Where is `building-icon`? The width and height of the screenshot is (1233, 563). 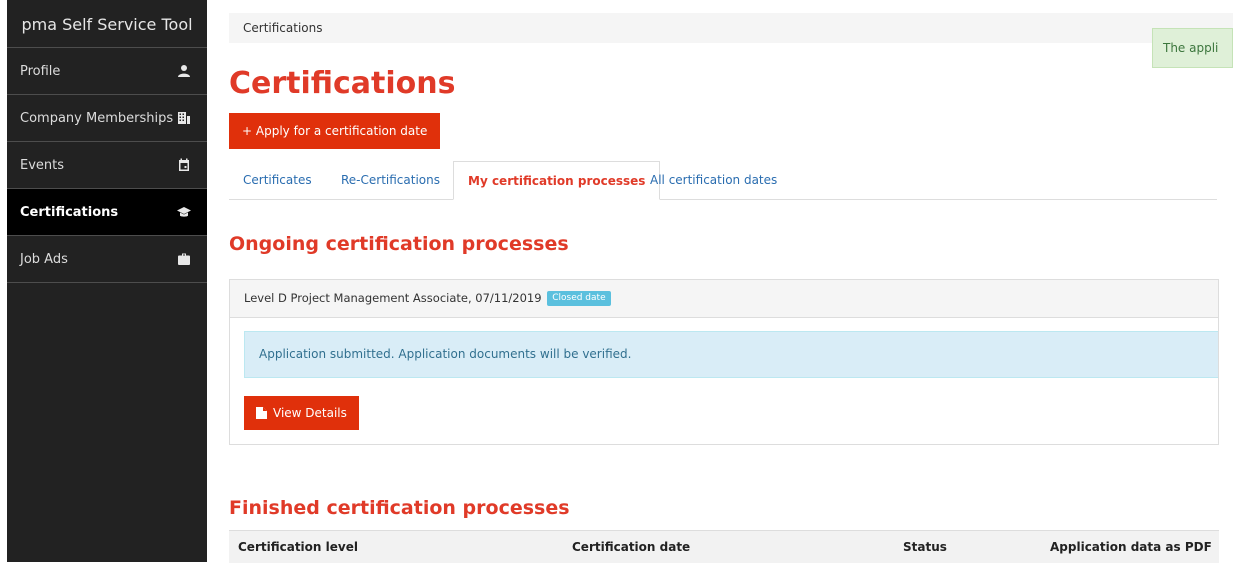
building-icon is located at coordinates (184, 118).